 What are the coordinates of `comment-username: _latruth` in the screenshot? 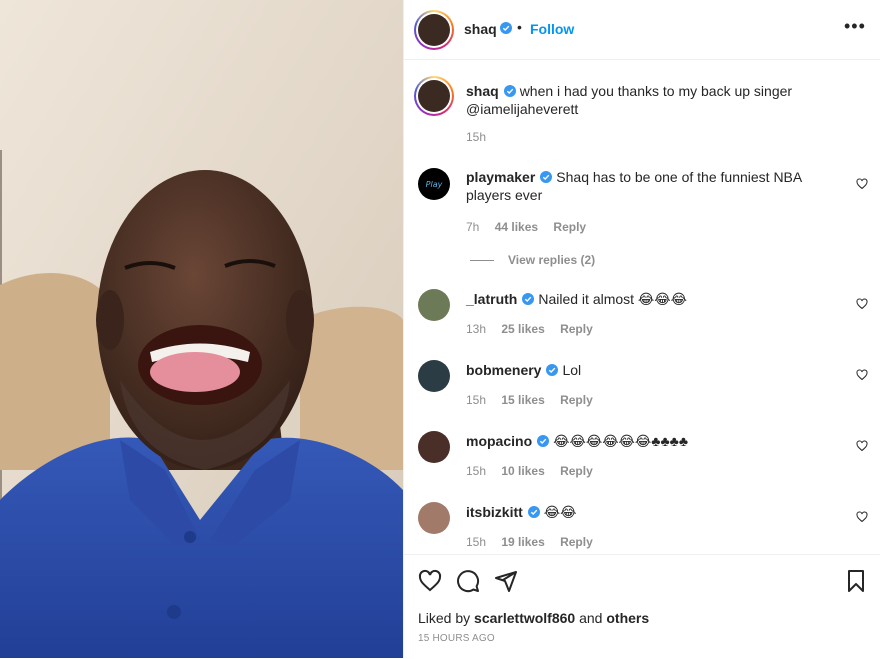 It's located at (491, 299).